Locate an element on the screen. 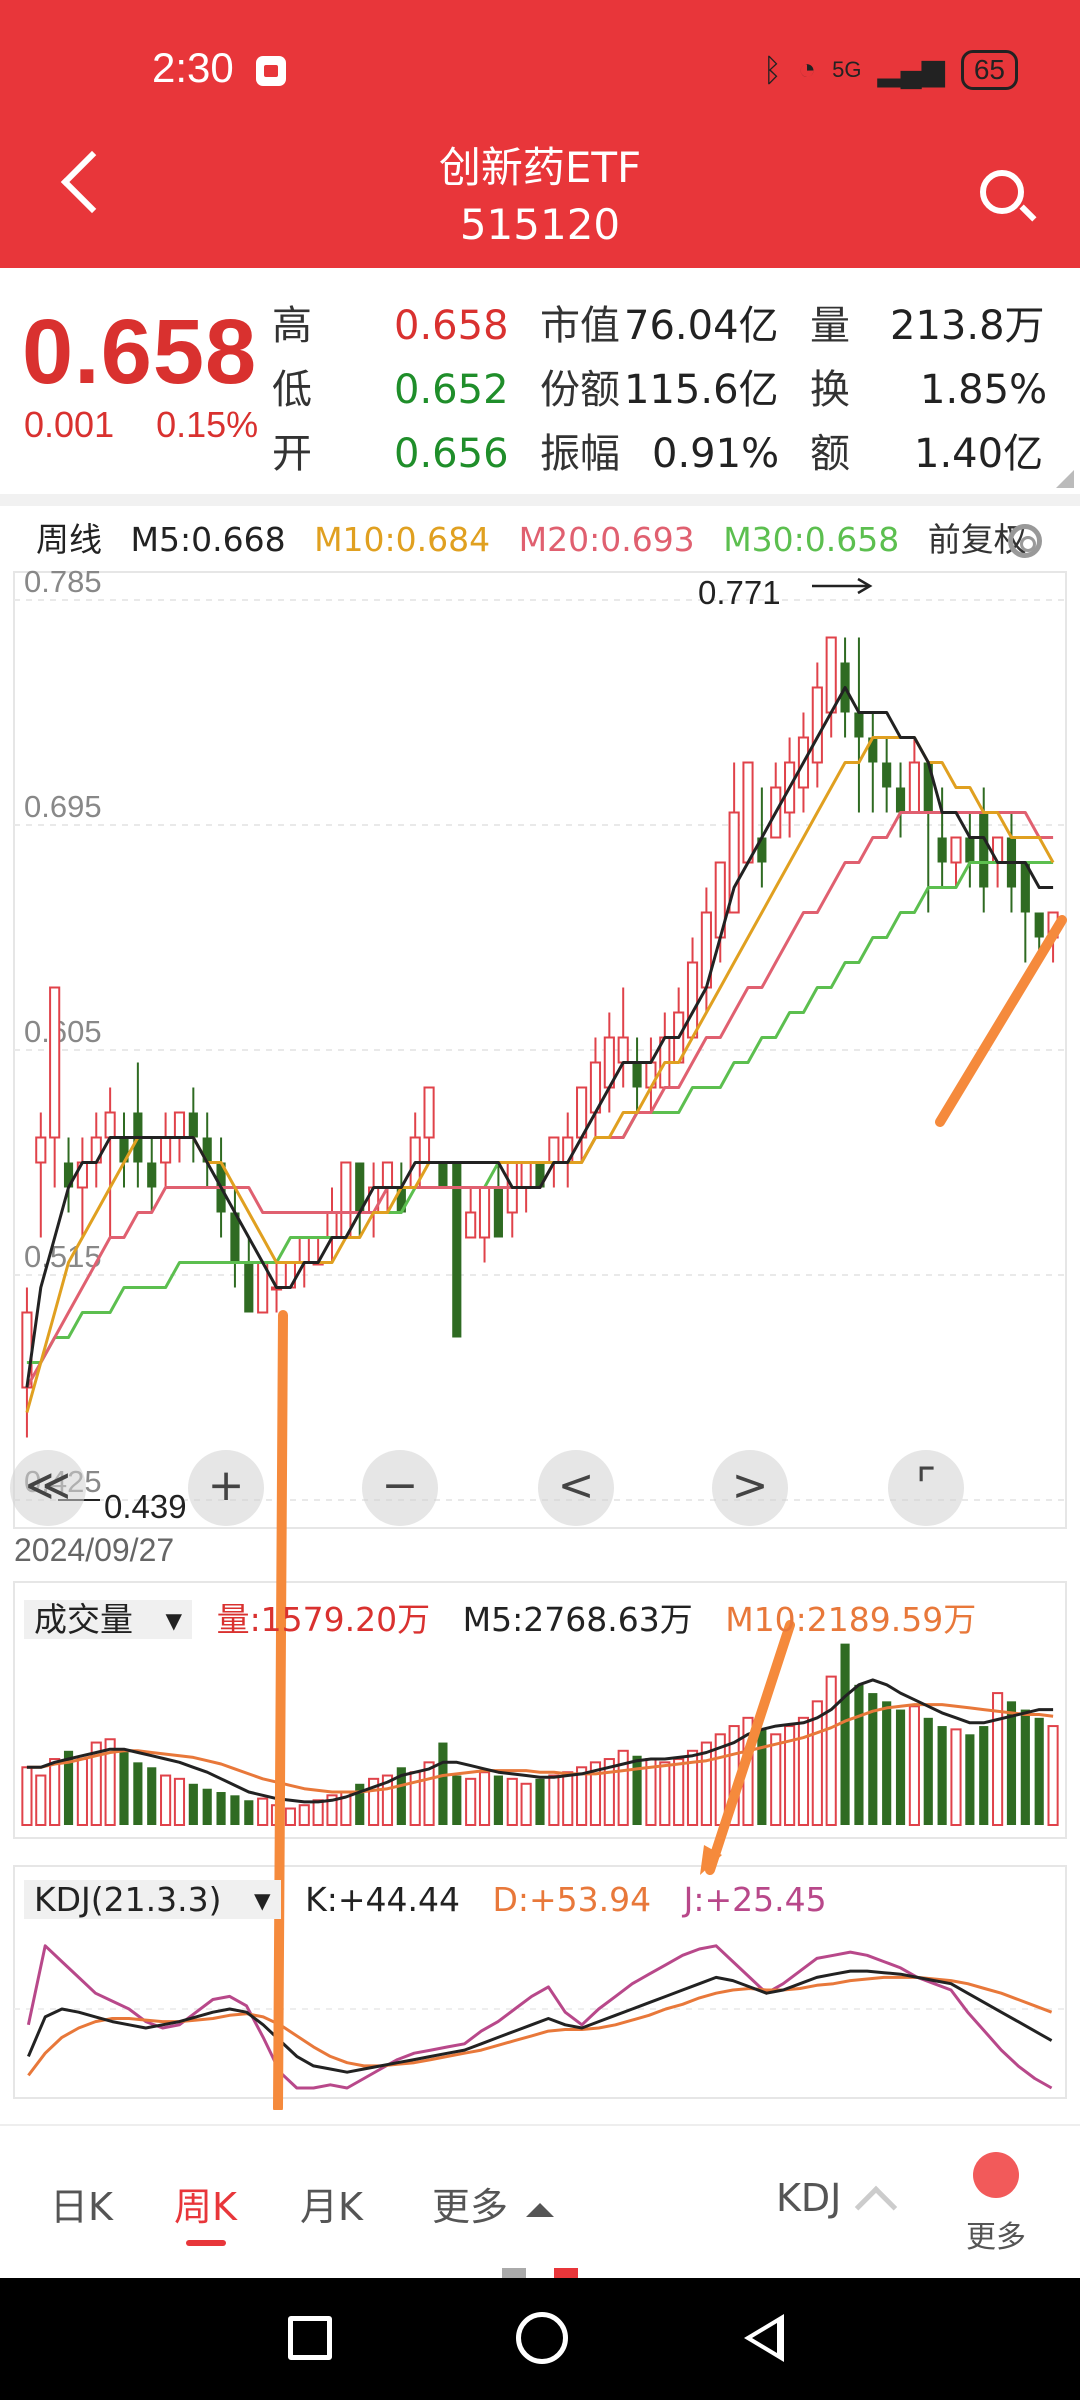 The width and height of the screenshot is (1080, 2400). ma5-label: M5:0.668 is located at coordinates (208, 539).